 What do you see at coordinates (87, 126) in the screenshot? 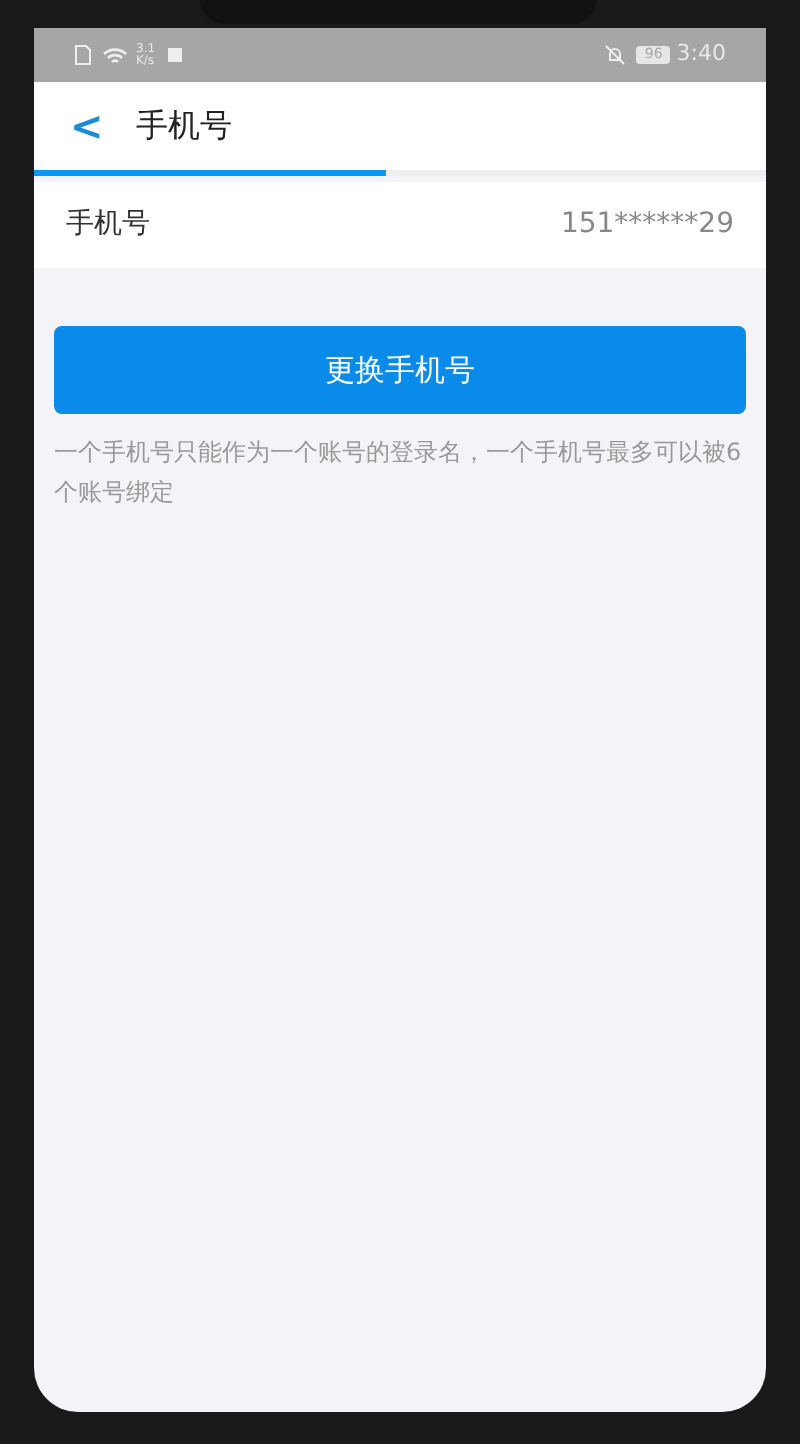
I see `back-button: <` at bounding box center [87, 126].